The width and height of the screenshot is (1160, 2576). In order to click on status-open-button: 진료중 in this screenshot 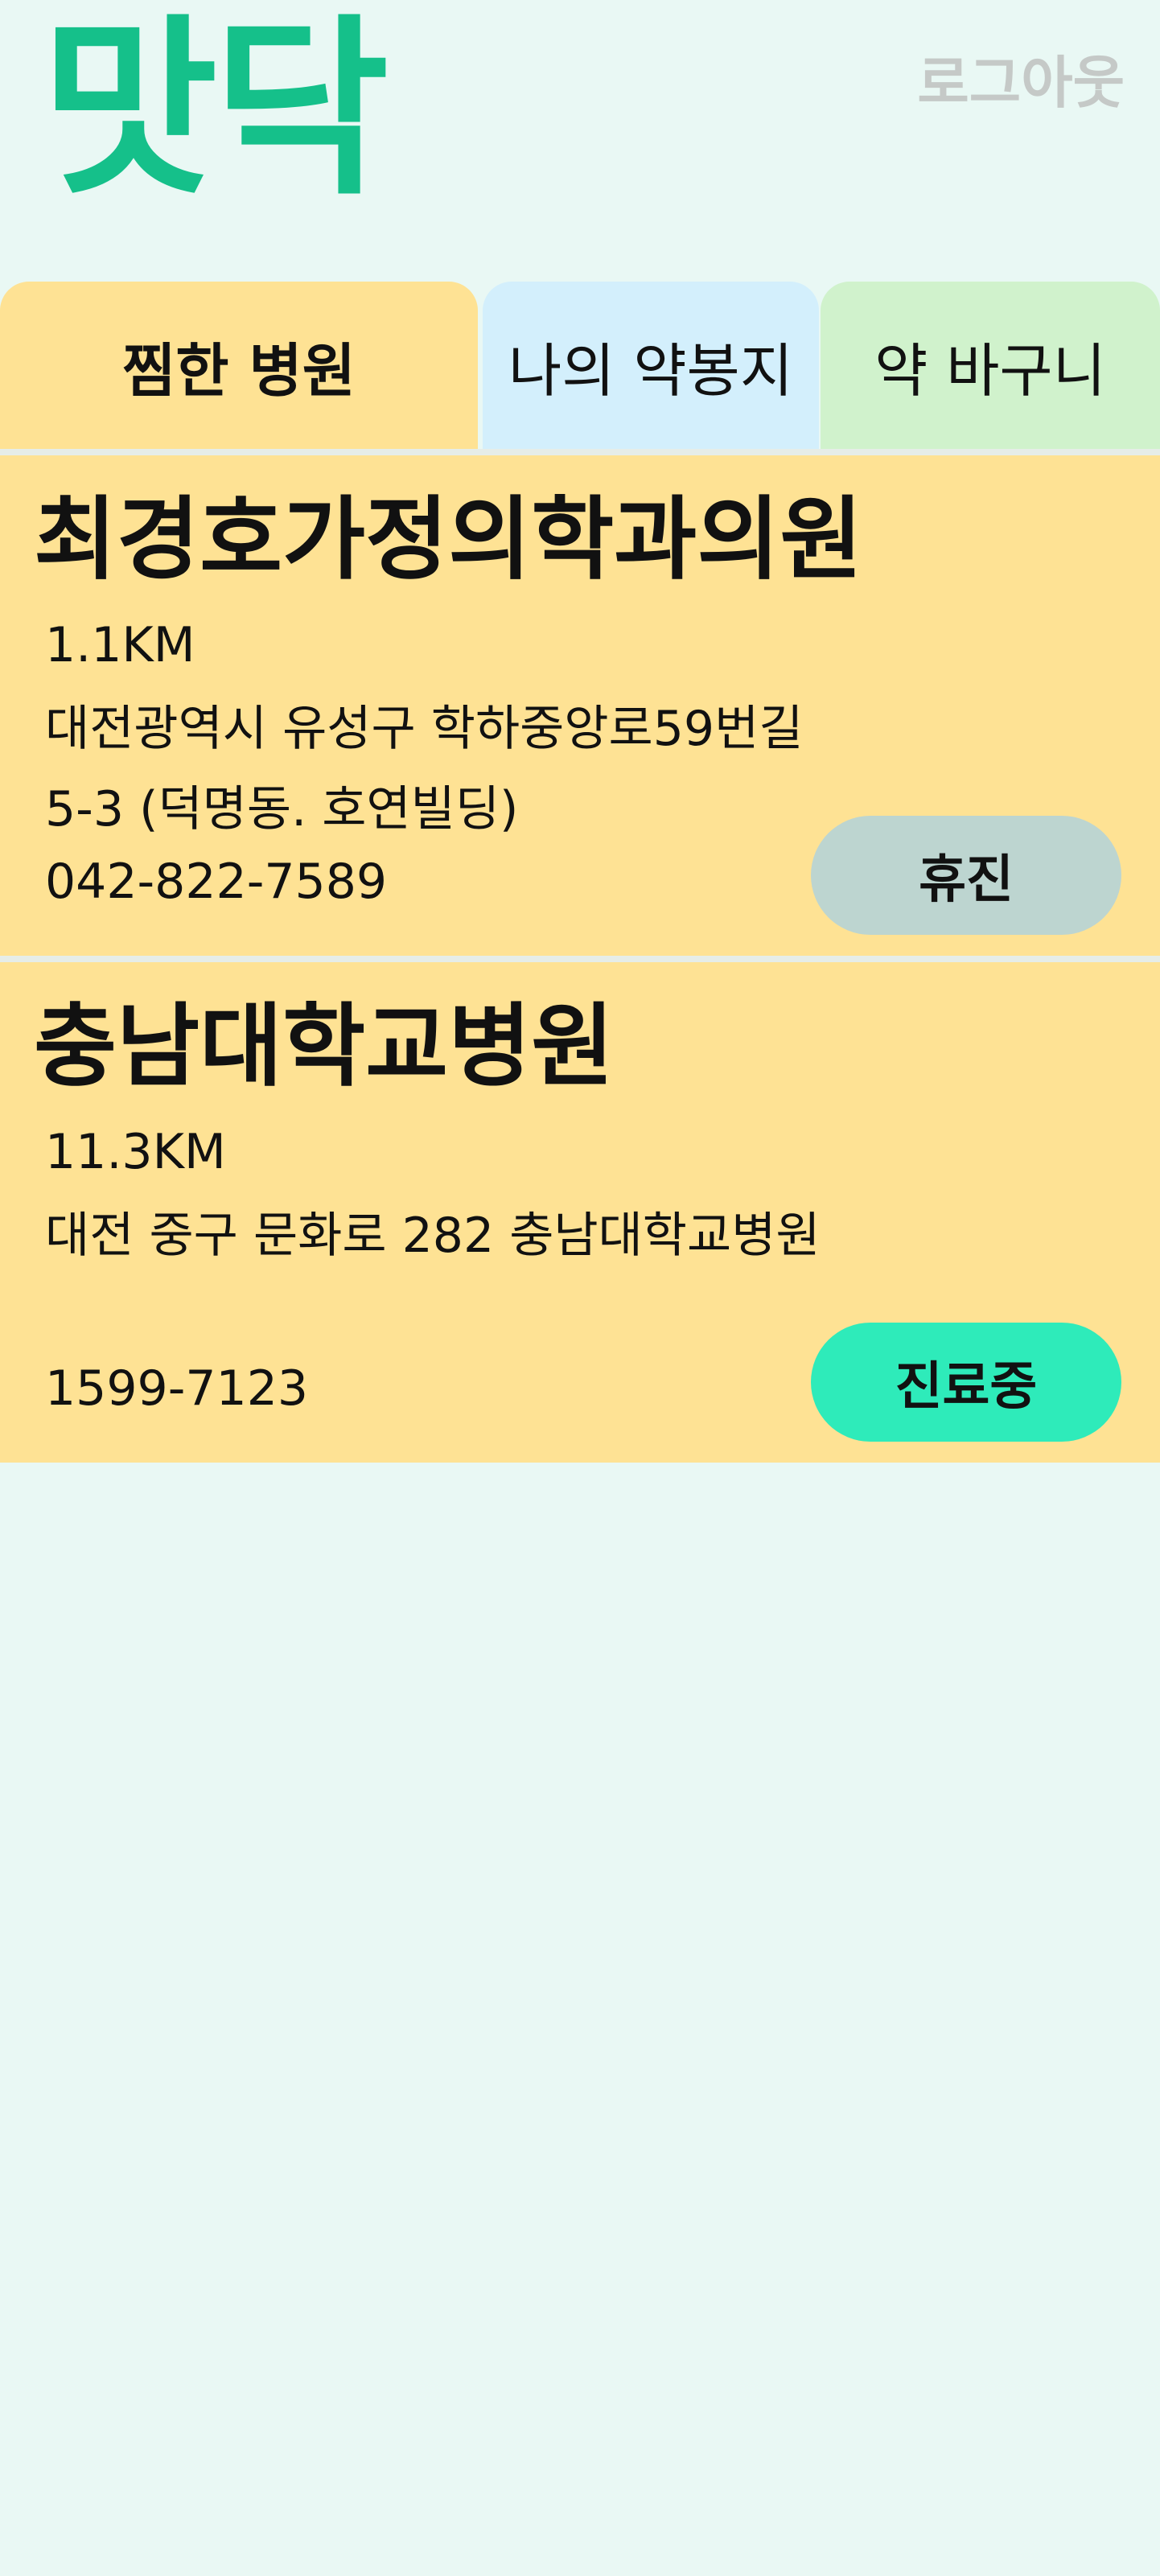, I will do `click(966, 1382)`.